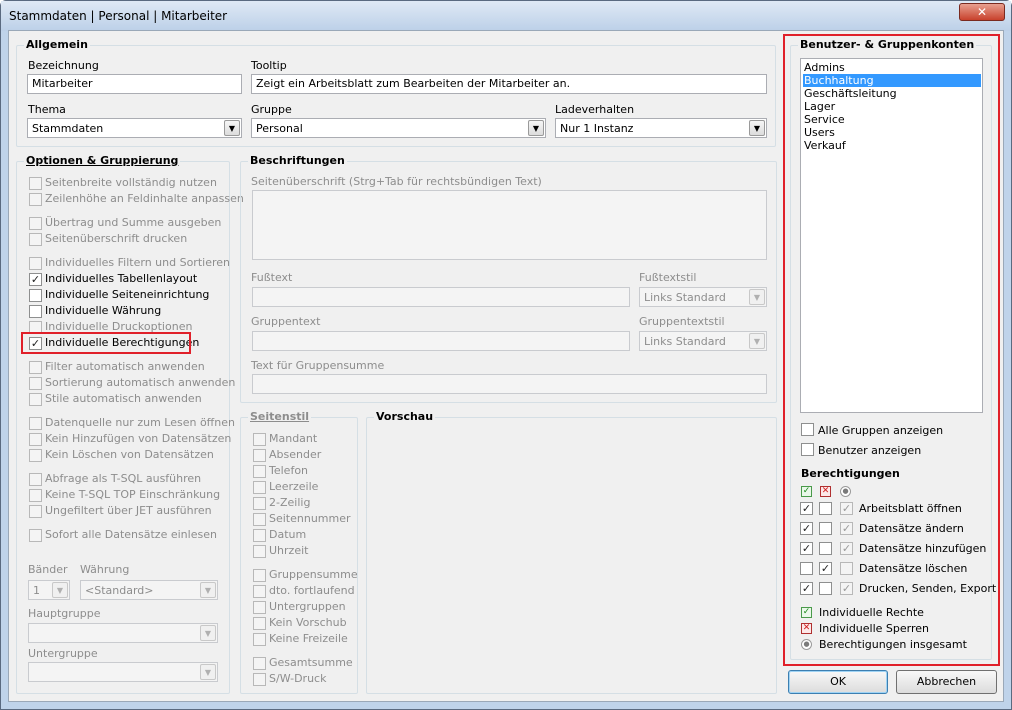 The image size is (1012, 710). Describe the element at coordinates (881, 430) in the screenshot. I see `alle-gruppen-label: Alle Gruppen anzeigen` at that location.